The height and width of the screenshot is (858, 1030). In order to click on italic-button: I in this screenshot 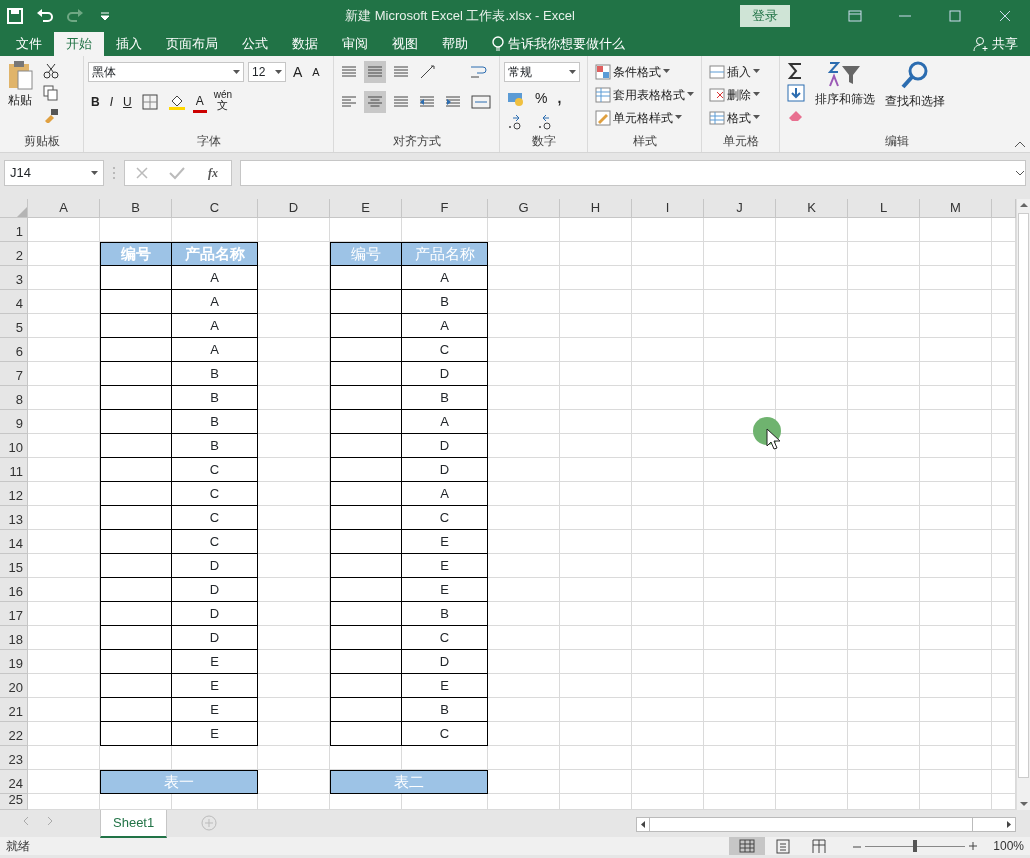, I will do `click(111, 102)`.